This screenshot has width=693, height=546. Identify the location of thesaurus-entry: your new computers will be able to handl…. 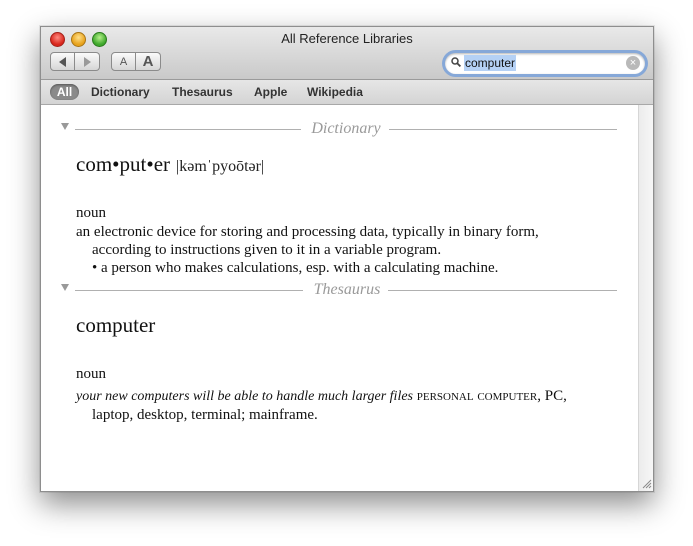
(321, 405).